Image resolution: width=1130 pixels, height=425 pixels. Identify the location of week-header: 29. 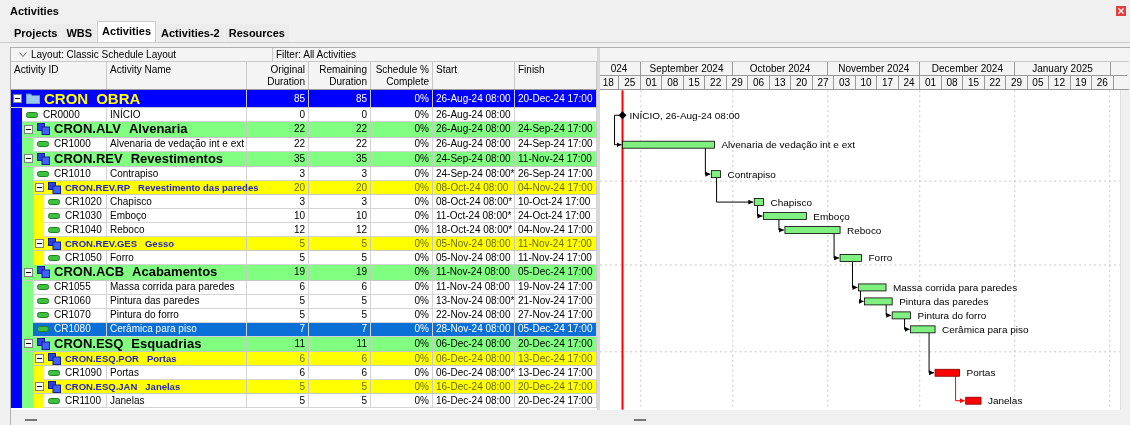
(1017, 82).